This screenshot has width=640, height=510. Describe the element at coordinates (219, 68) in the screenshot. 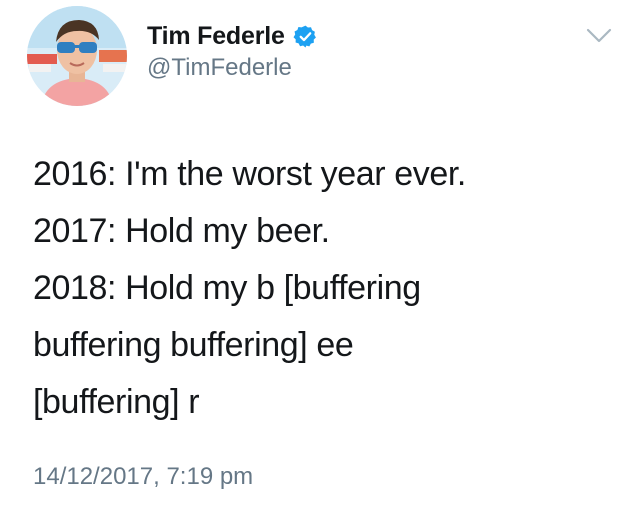

I see `author-handle: @TimFederle` at that location.